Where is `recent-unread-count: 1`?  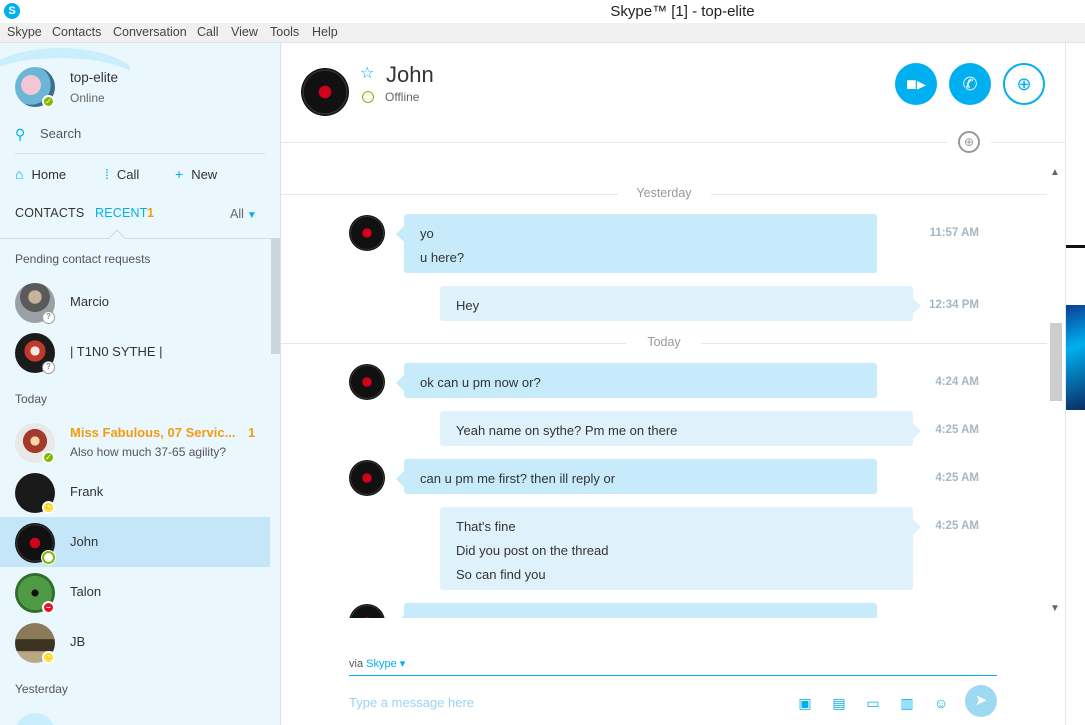 recent-unread-count: 1 is located at coordinates (151, 213).